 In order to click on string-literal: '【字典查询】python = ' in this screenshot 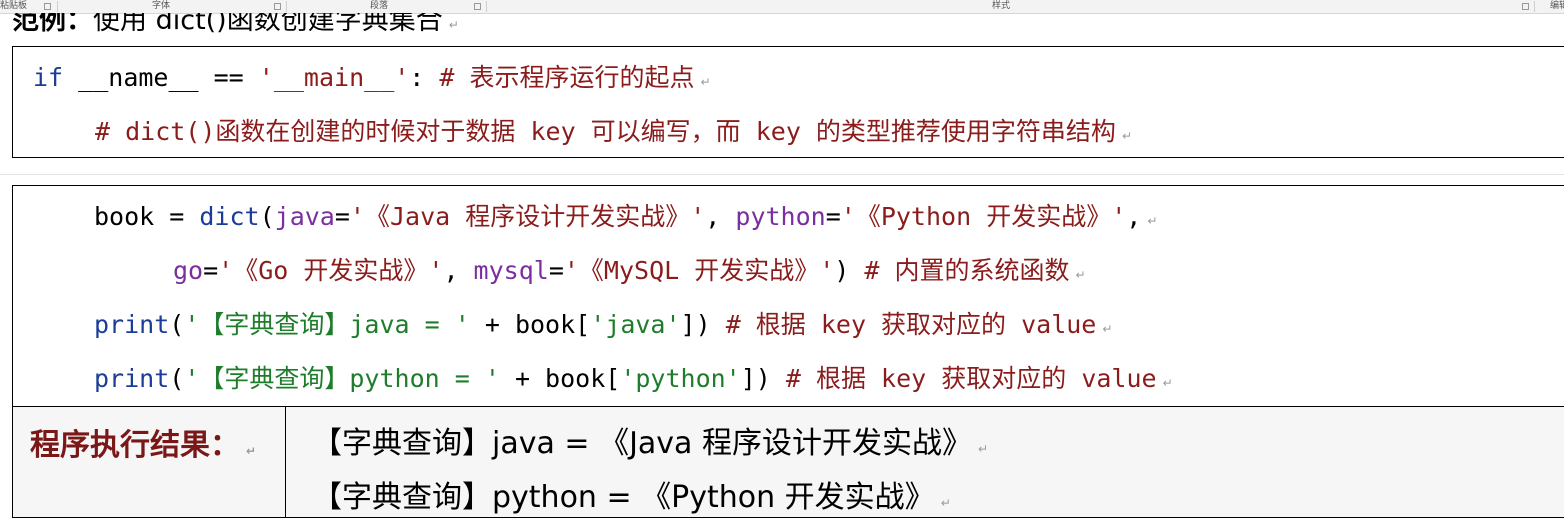, I will do `click(342, 378)`.